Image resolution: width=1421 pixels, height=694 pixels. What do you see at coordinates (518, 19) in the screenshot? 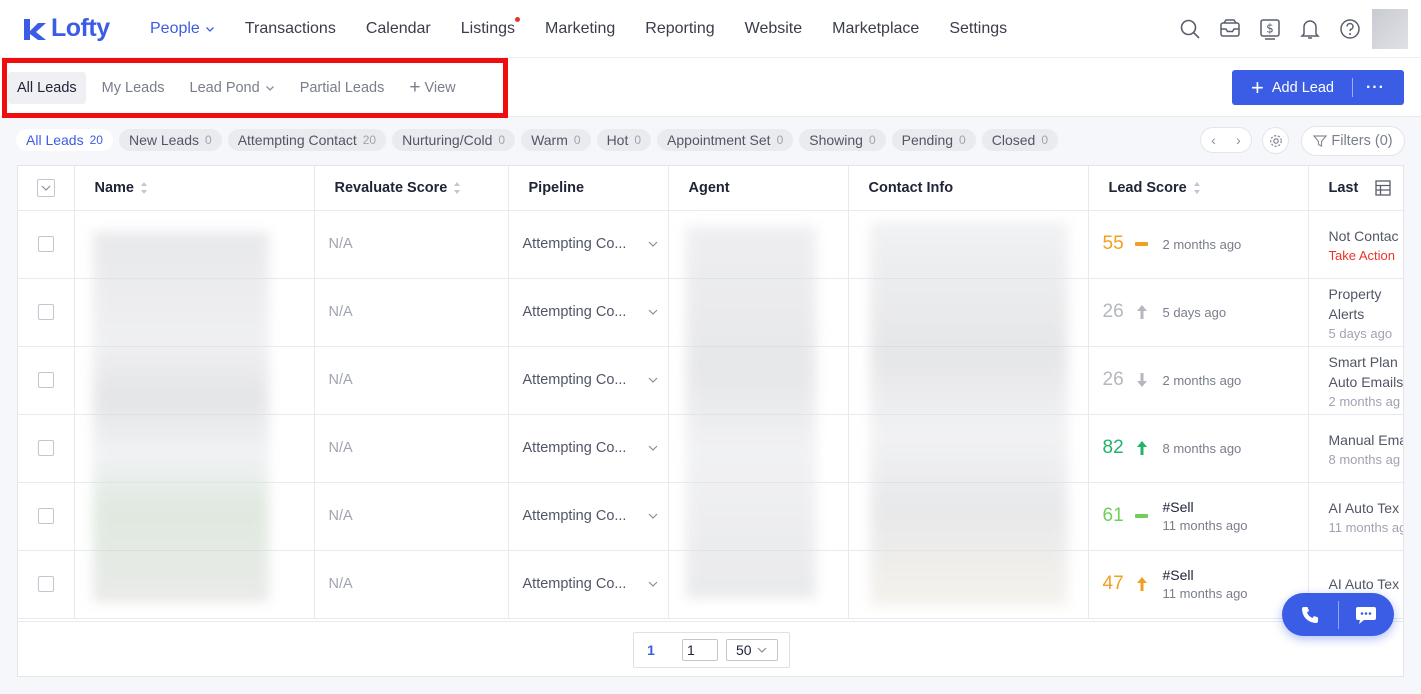
I see `notification-dot` at bounding box center [518, 19].